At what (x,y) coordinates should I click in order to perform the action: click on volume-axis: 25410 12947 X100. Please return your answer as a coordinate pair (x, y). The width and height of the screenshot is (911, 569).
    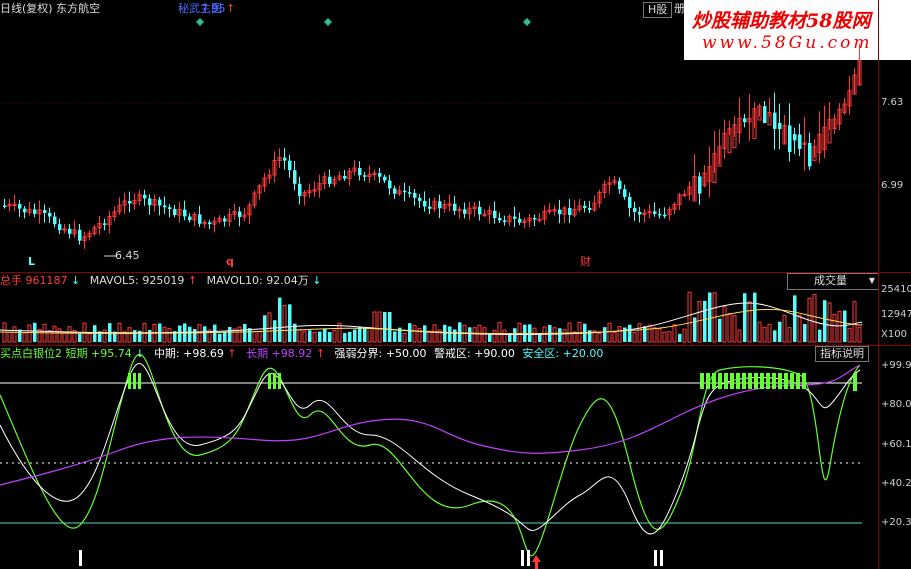
    Looking at the image, I should click on (894, 308).